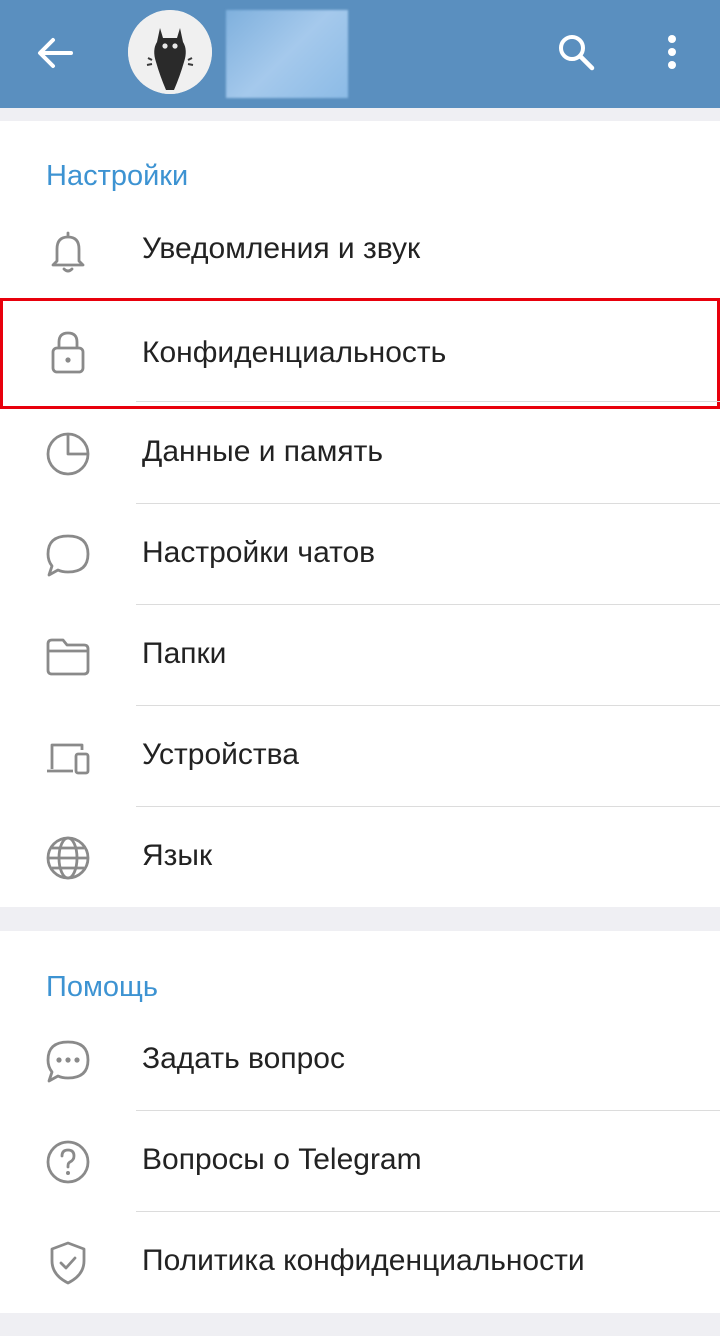 This screenshot has height=1336, width=720. Describe the element at coordinates (68, 757) in the screenshot. I see `devices-icon` at that location.